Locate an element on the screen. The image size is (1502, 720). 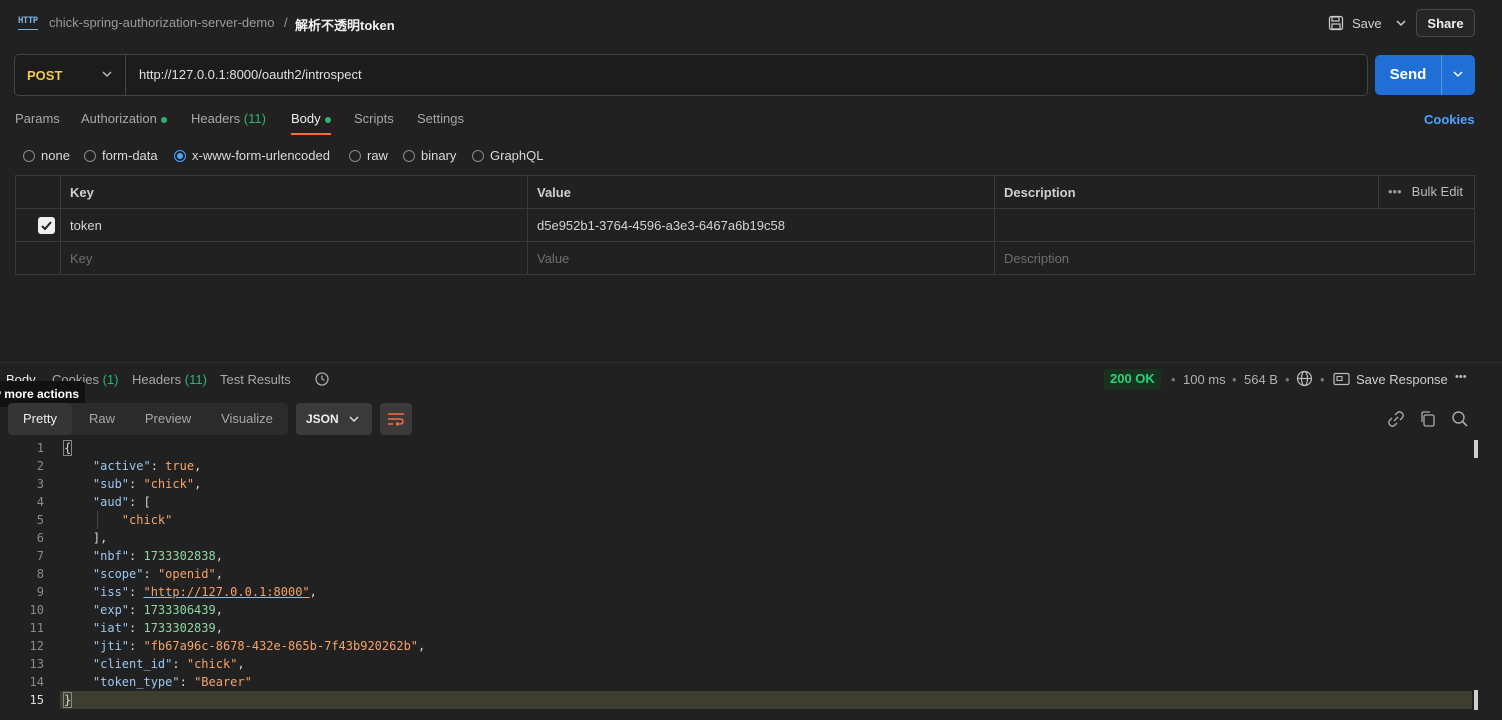
save-response-button: Save Response is located at coordinates (1390, 379).